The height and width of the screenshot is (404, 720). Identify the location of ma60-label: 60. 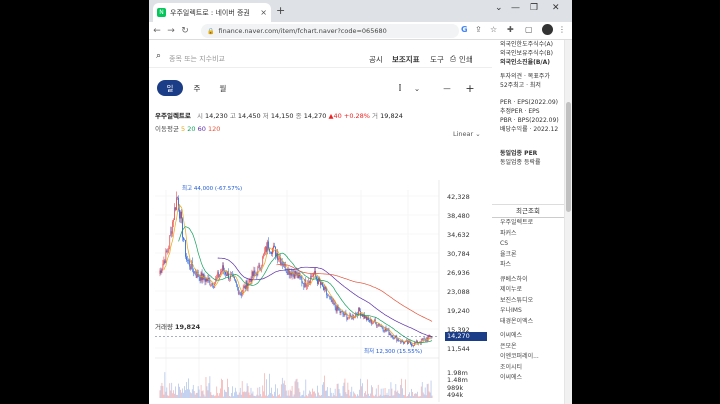
(202, 129).